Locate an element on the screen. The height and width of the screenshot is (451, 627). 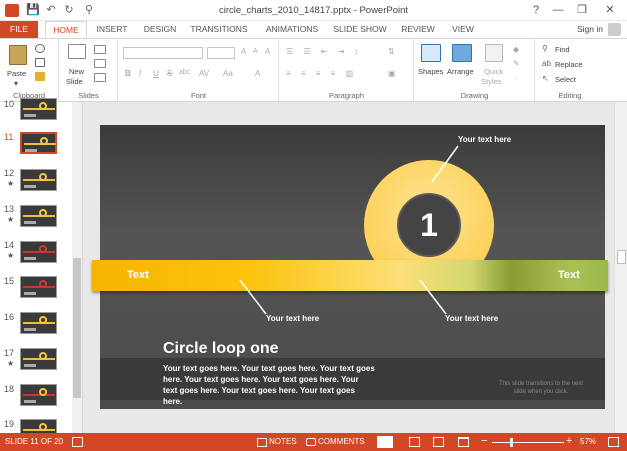
notes-icon is located at coordinates (262, 442).